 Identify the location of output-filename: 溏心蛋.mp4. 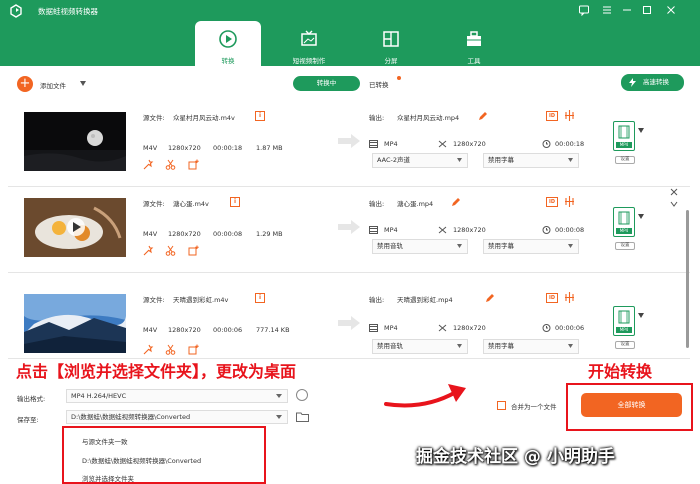
(415, 204).